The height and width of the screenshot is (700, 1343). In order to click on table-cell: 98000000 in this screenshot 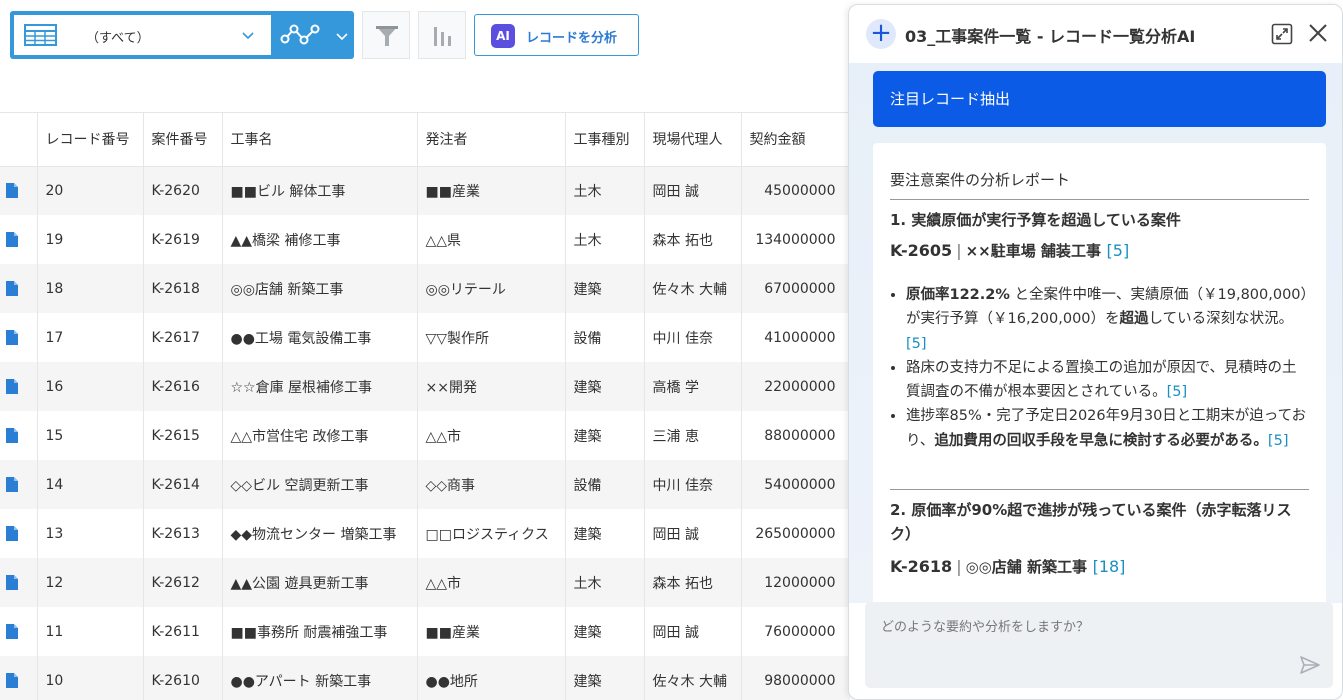, I will do `click(795, 678)`.